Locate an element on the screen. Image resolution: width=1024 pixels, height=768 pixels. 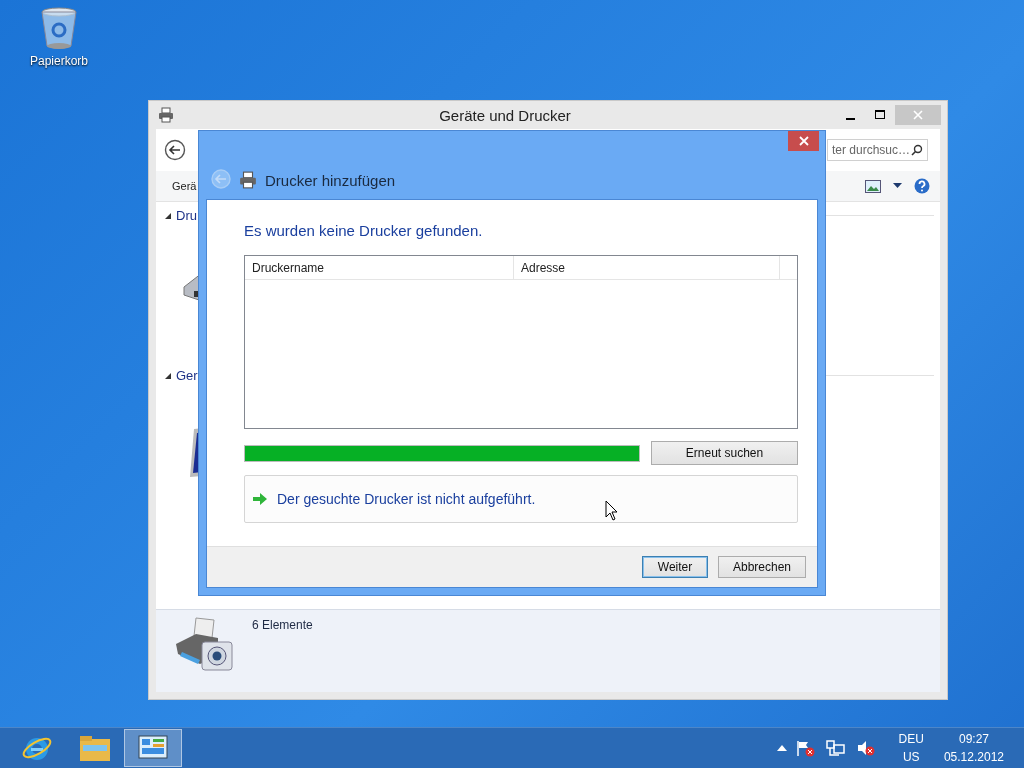
control-panel-icon is located at coordinates (153, 748).